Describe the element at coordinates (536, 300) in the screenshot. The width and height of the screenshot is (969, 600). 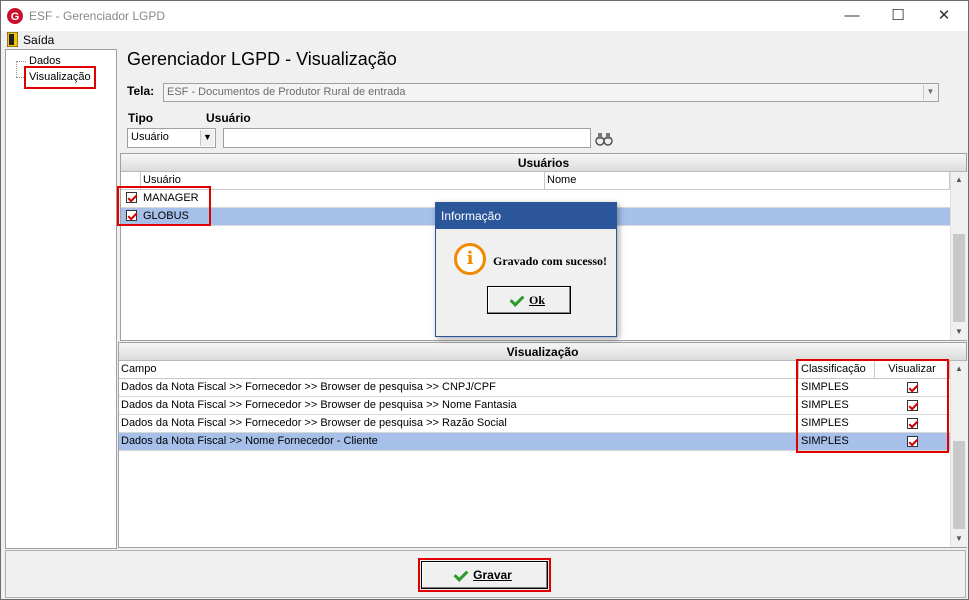
I see `ok-button-label: Ok` at that location.